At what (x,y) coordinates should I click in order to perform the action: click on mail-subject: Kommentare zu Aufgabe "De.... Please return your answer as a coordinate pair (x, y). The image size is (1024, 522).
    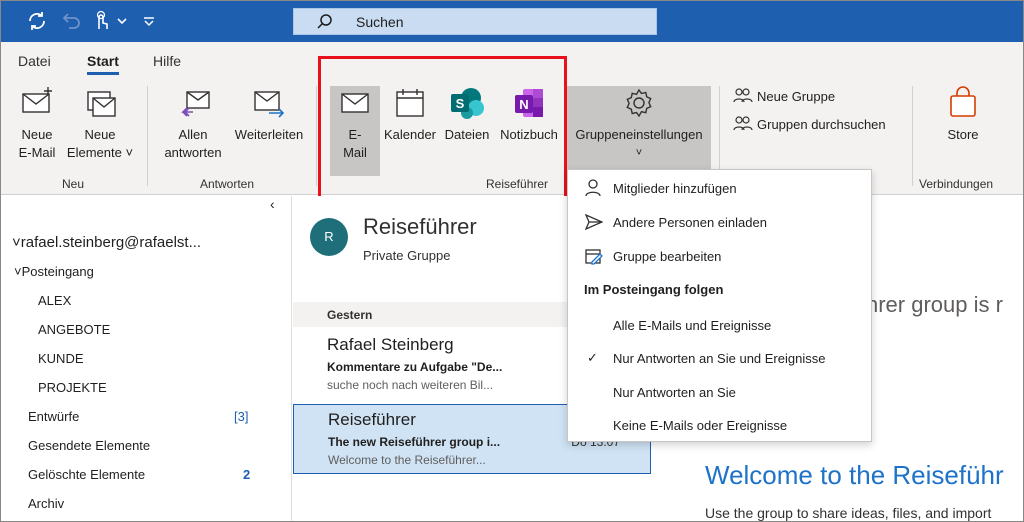
    Looking at the image, I should click on (415, 367).